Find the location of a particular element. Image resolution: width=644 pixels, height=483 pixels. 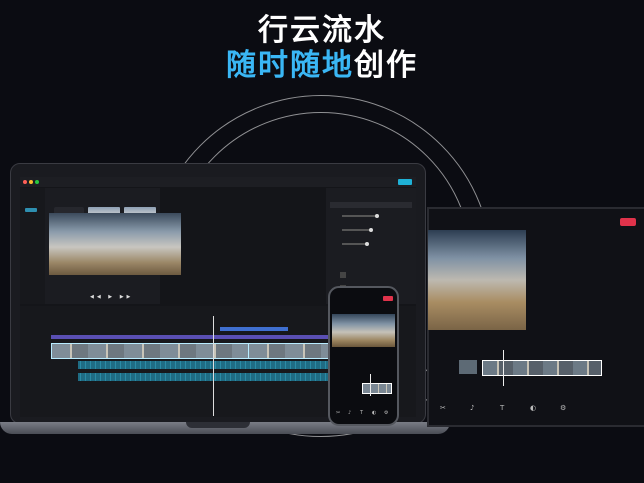

headline-plain: 创作 is located at coordinates (386, 65).